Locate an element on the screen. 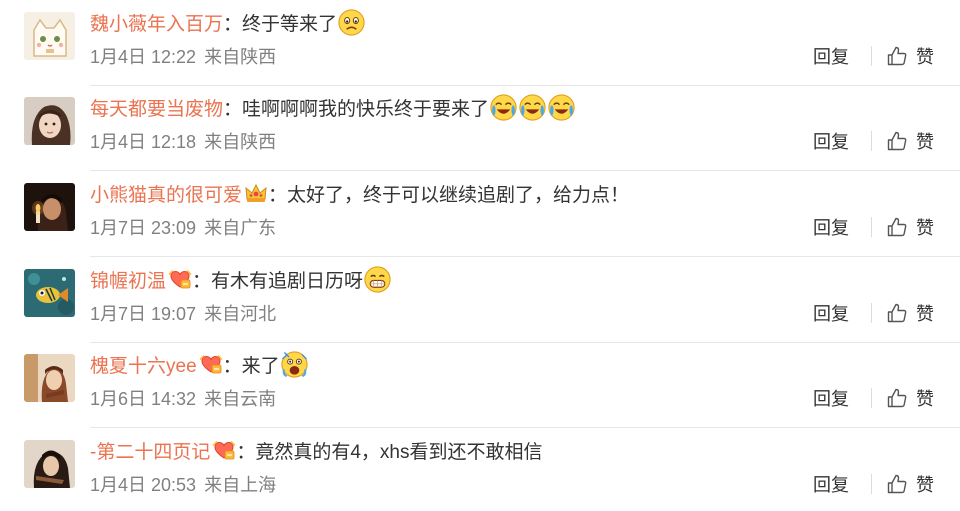 The image size is (960, 511). timestamp: 1月6日 14:32 is located at coordinates (143, 399).